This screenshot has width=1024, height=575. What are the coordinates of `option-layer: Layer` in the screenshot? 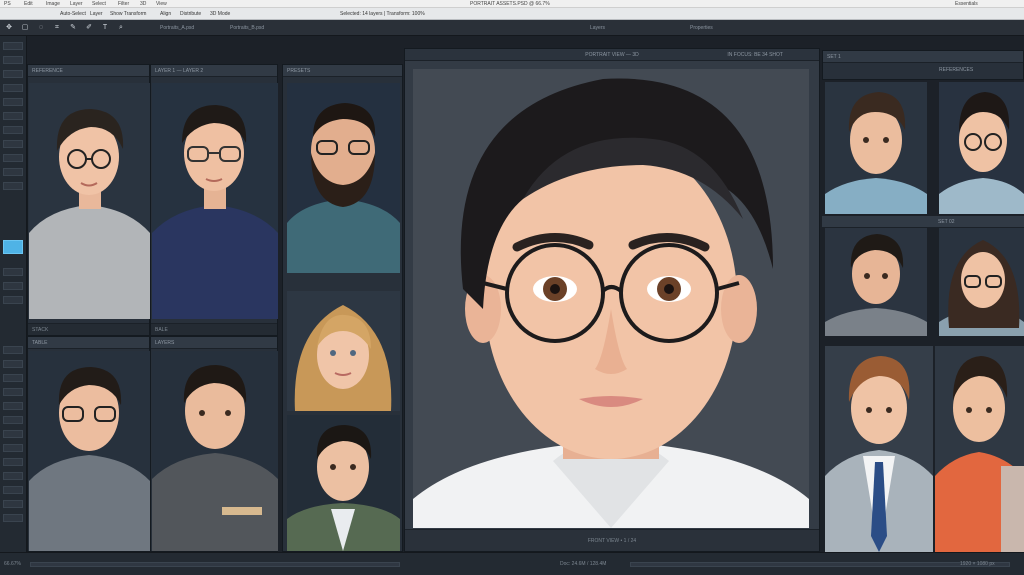 It's located at (96, 14).